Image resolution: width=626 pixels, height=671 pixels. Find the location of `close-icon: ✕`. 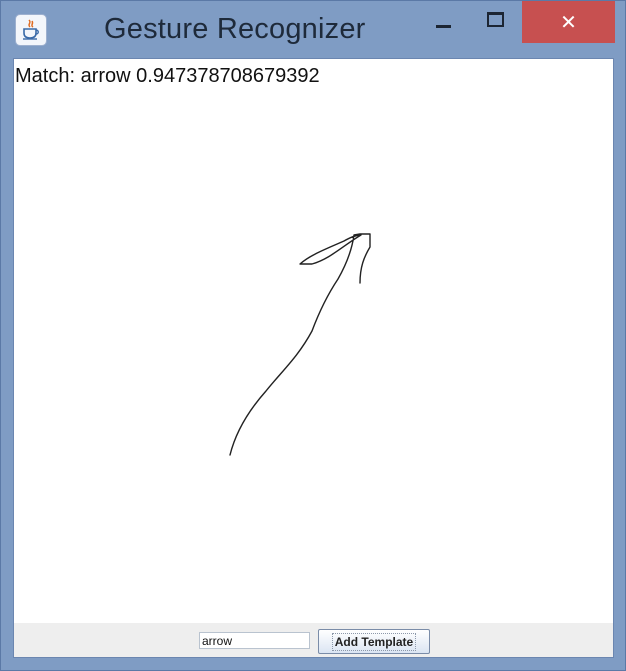

close-icon: ✕ is located at coordinates (568, 22).